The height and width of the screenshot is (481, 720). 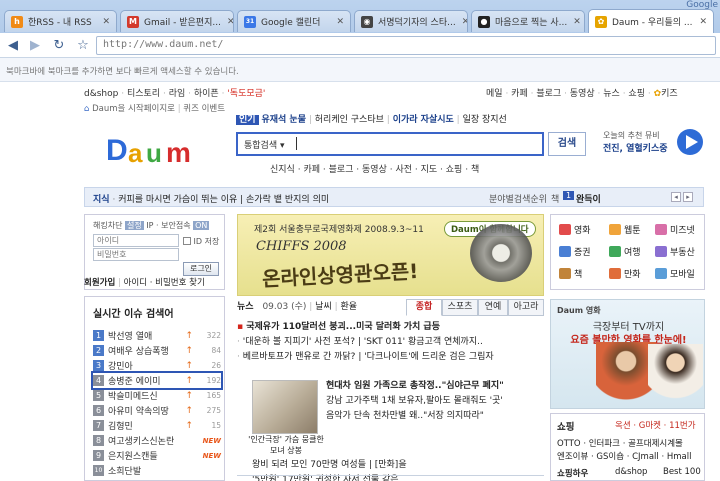 I want to click on browser-tab-gmail: M Gmail - 받은편지... ✕, so click(x=177, y=21).